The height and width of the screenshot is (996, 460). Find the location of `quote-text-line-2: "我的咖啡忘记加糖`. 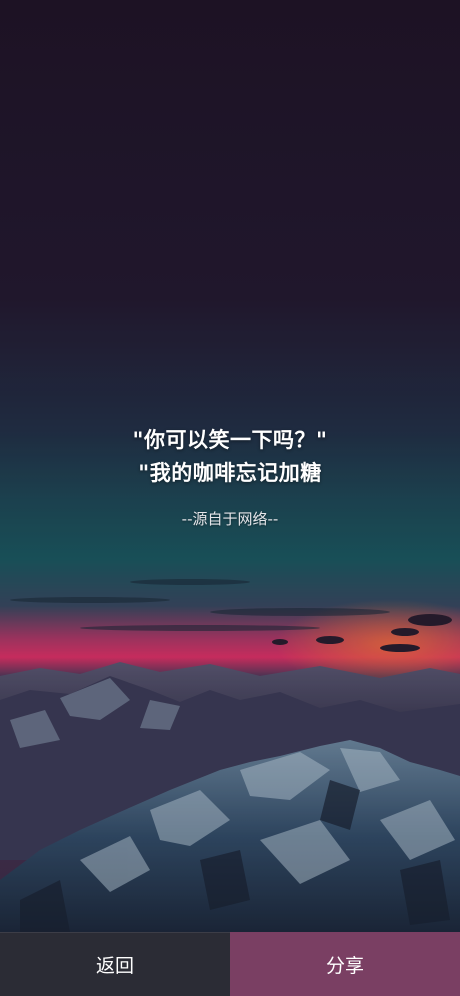

quote-text-line-2: "我的咖啡忘记加糖 is located at coordinates (230, 473).